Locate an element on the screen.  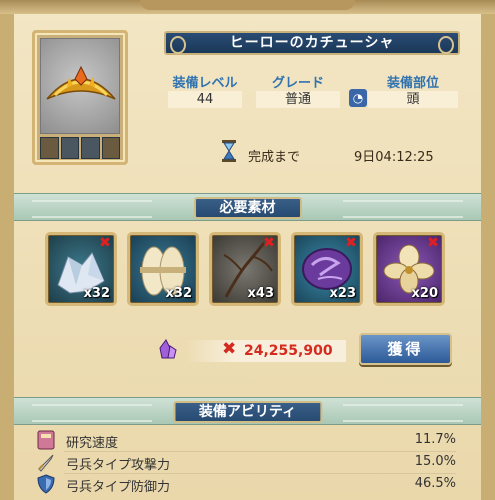
tiara-icon is located at coordinates (80, 86).